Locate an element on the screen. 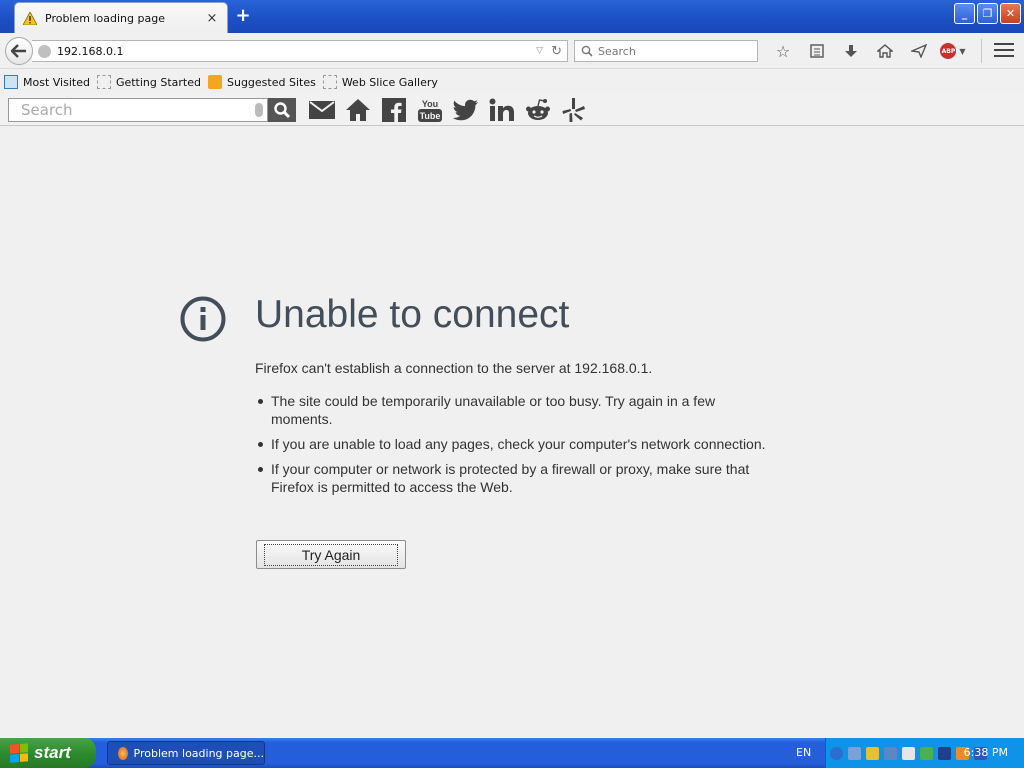 This screenshot has width=1024, height=768. bookmark-getting-started: Getting Started is located at coordinates (148, 82).